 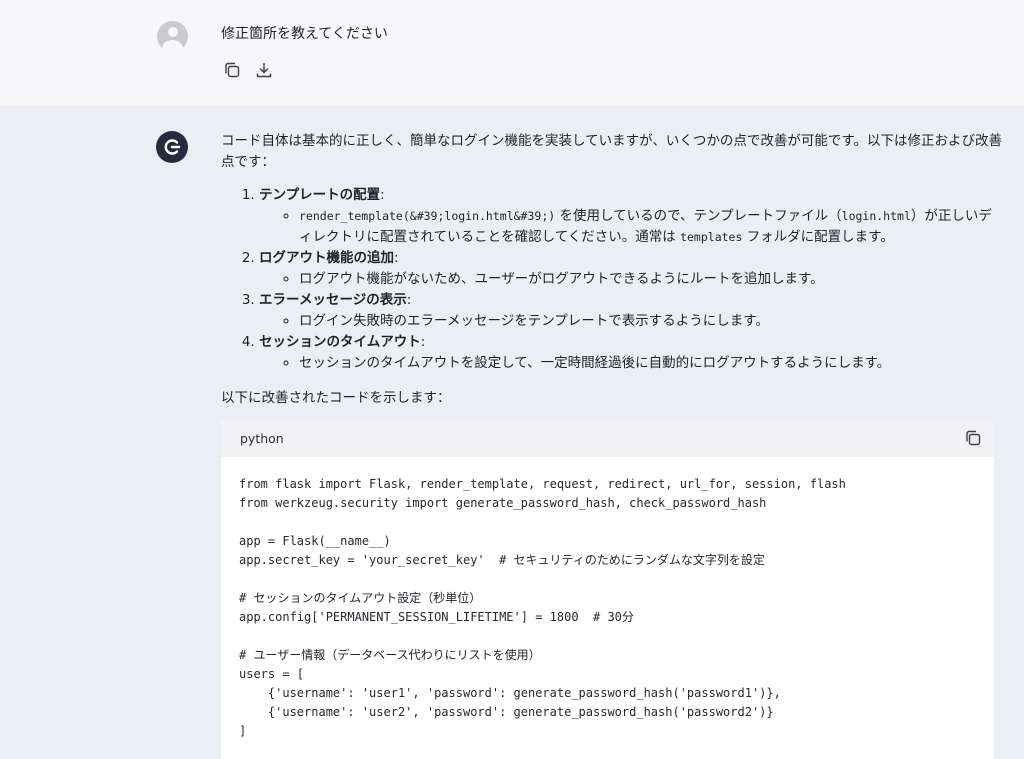 What do you see at coordinates (390, 655) in the screenshot?
I see `code-line: # ユーザー情報（データベース代わりにリストを使用）` at bounding box center [390, 655].